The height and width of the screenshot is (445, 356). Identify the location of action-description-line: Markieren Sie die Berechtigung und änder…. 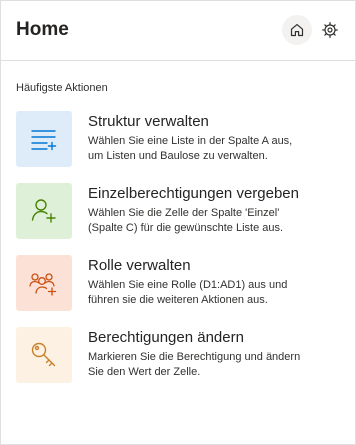
(194, 357).